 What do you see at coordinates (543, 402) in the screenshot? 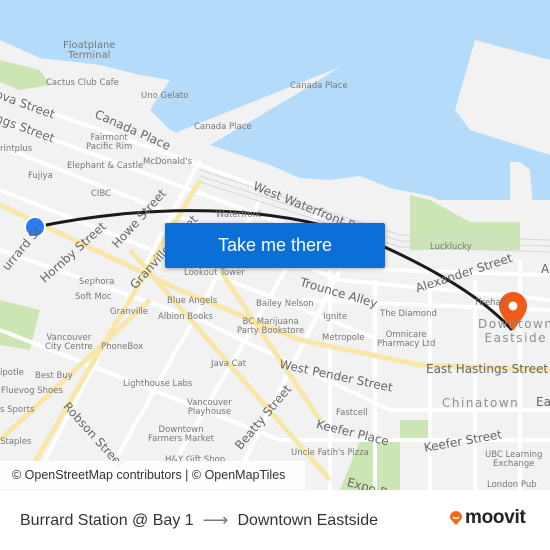
I see `label-ea-street: Ea` at bounding box center [543, 402].